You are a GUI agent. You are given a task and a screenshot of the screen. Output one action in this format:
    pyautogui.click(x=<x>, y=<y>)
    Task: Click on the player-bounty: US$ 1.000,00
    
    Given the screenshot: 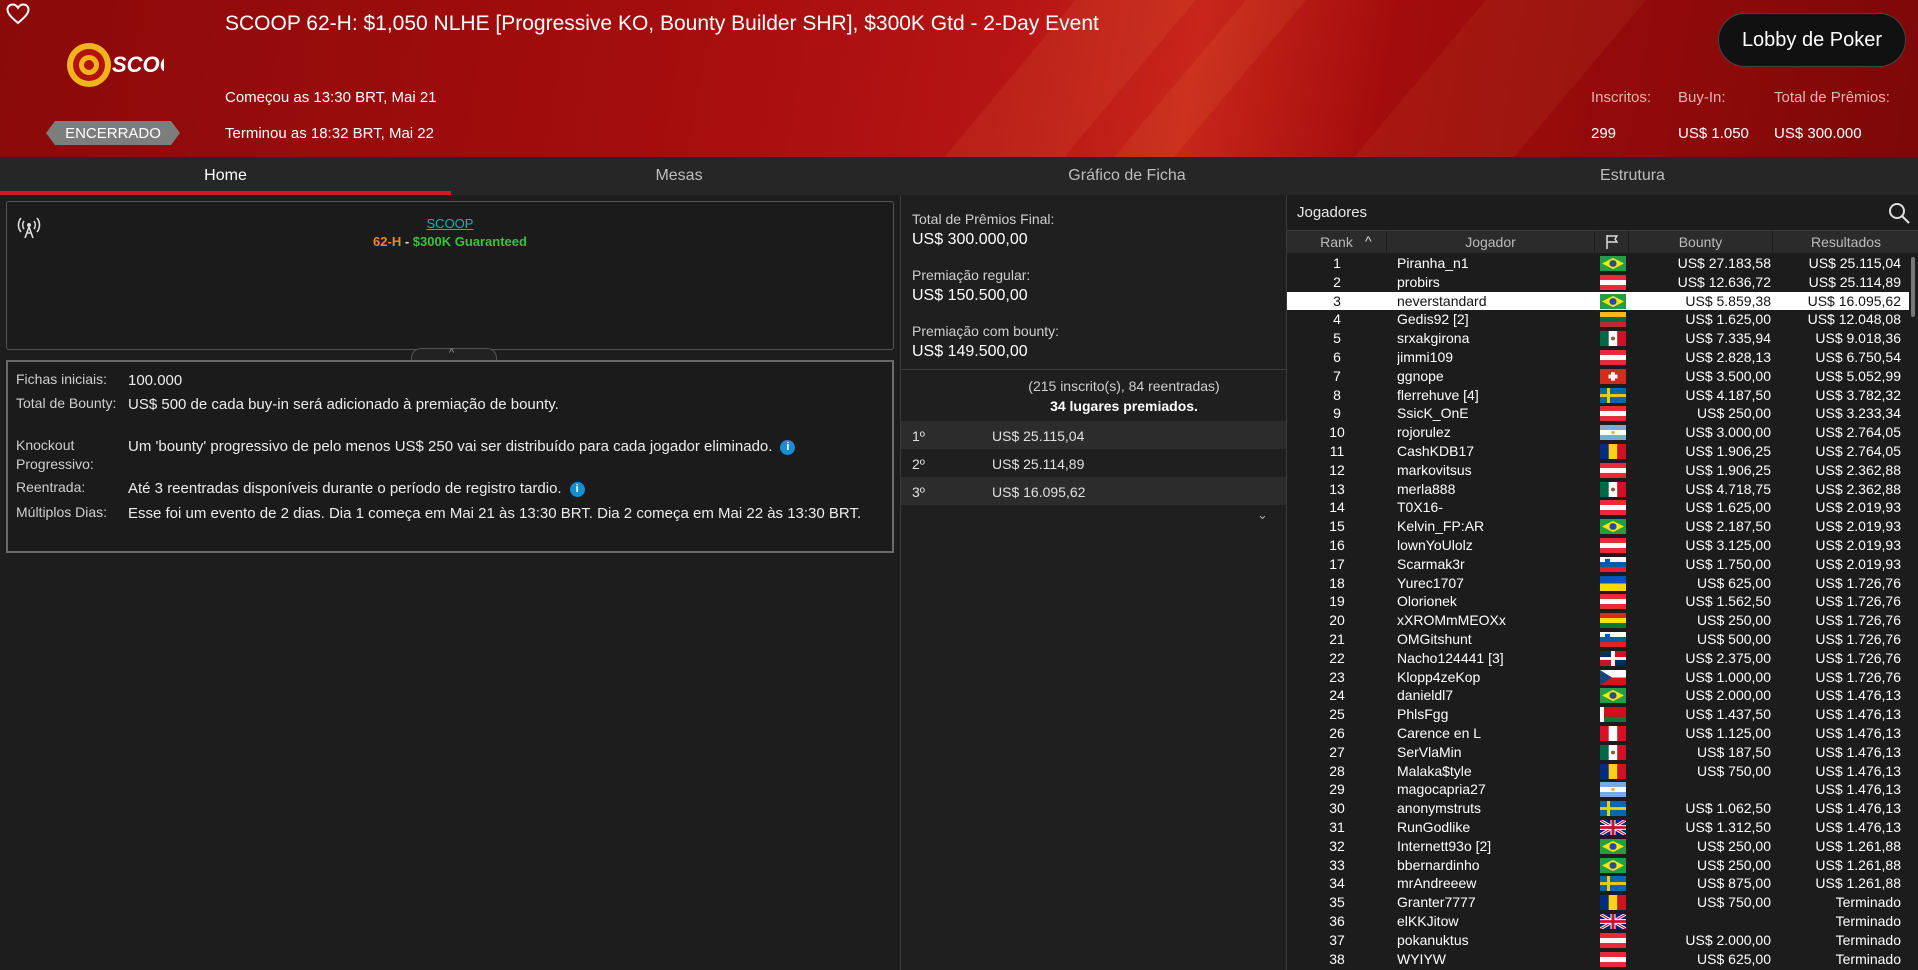 What is the action you would take?
    pyautogui.click(x=1728, y=676)
    